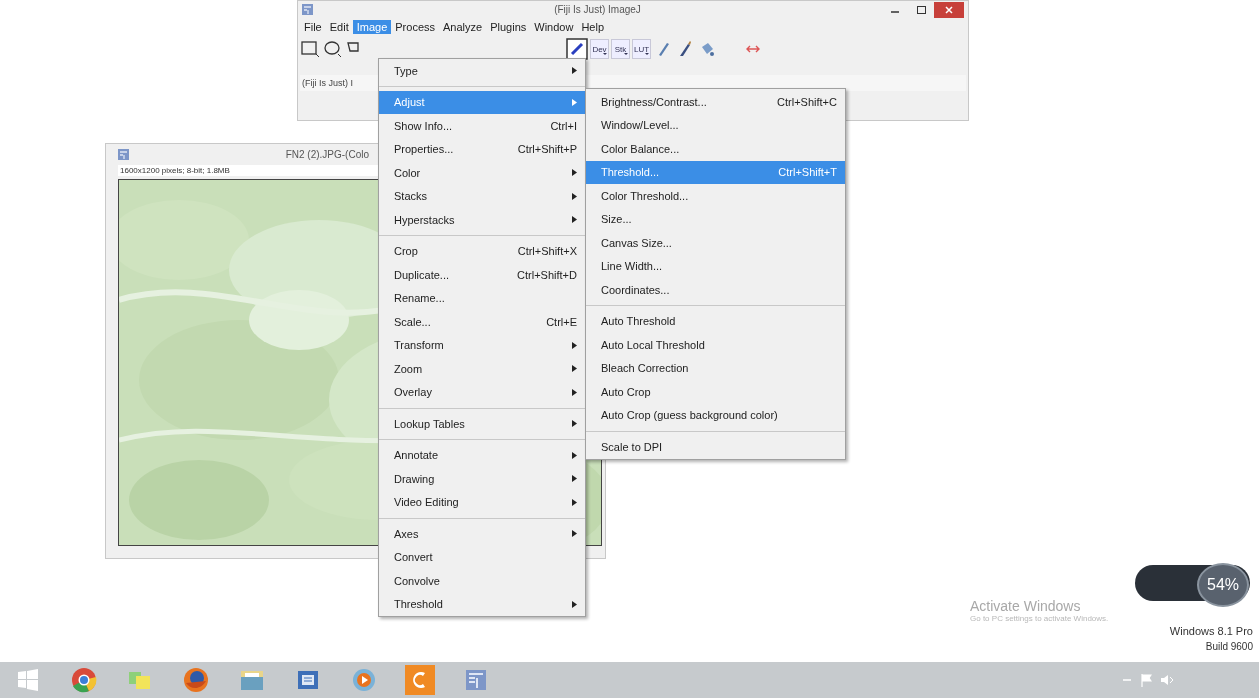 Image resolution: width=1259 pixels, height=698 pixels. Describe the element at coordinates (482, 251) in the screenshot. I see `menu-item: Crop Ctrl+Shift+X` at that location.